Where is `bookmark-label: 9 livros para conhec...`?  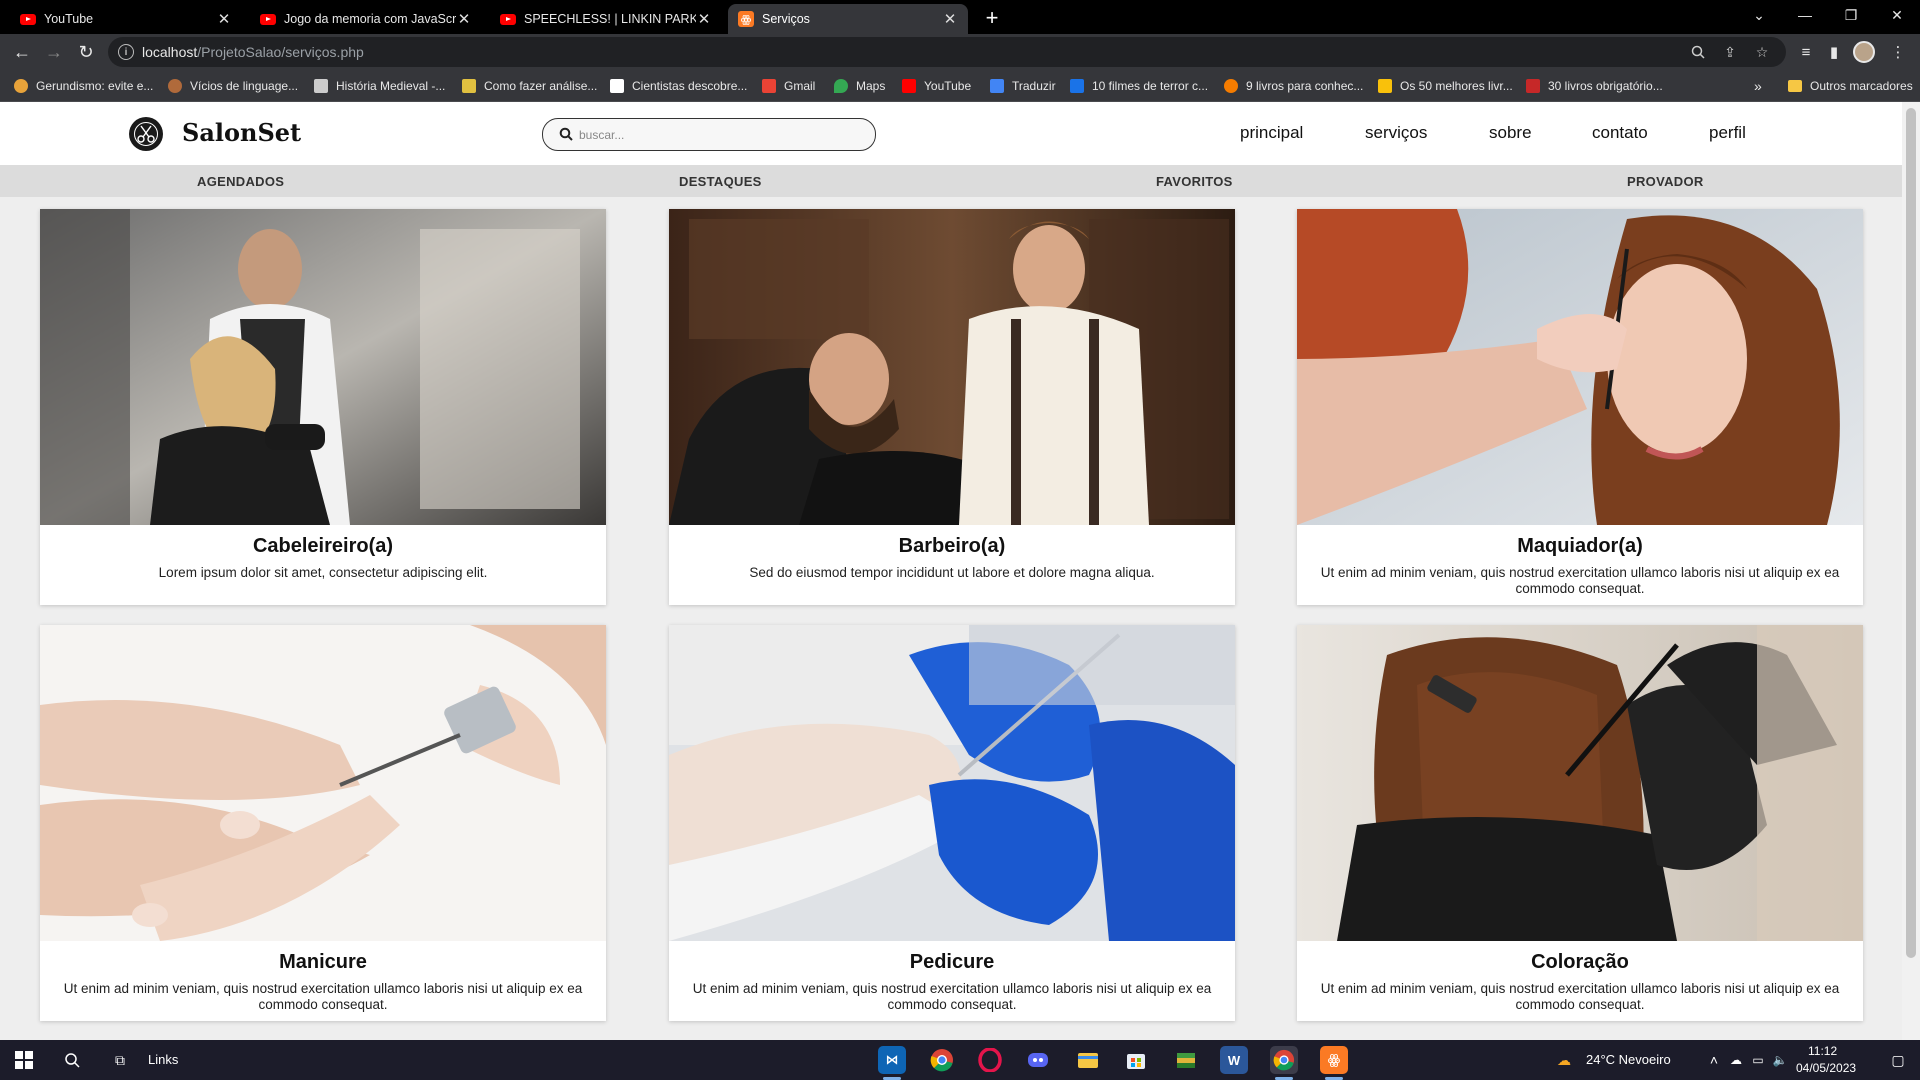
bookmark-label: 9 livros para conhec... is located at coordinates (1305, 86).